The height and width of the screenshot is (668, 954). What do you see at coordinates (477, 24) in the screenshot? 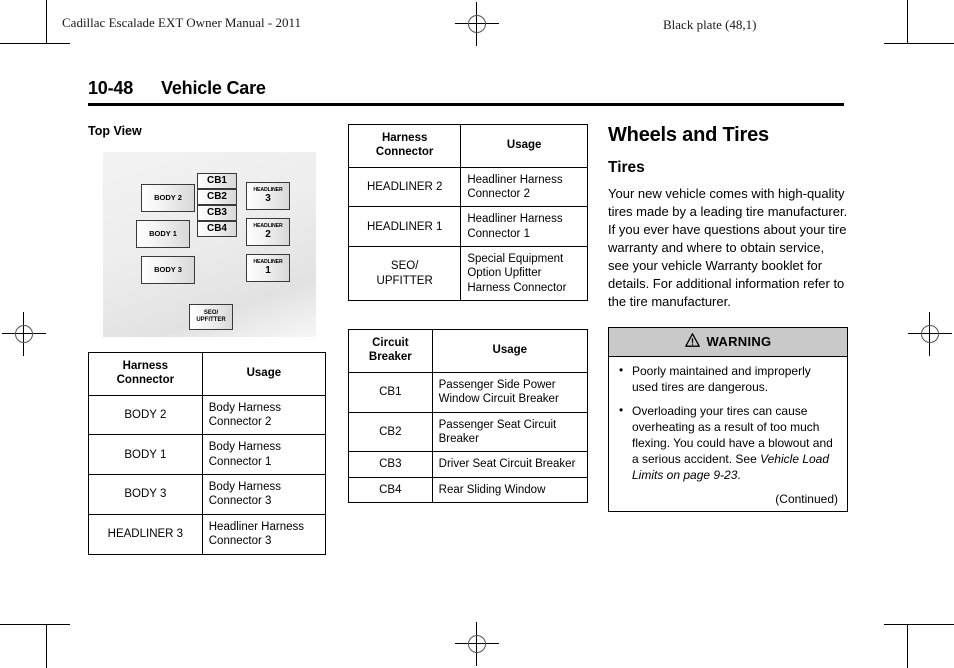
I see `registration-mark-top` at bounding box center [477, 24].